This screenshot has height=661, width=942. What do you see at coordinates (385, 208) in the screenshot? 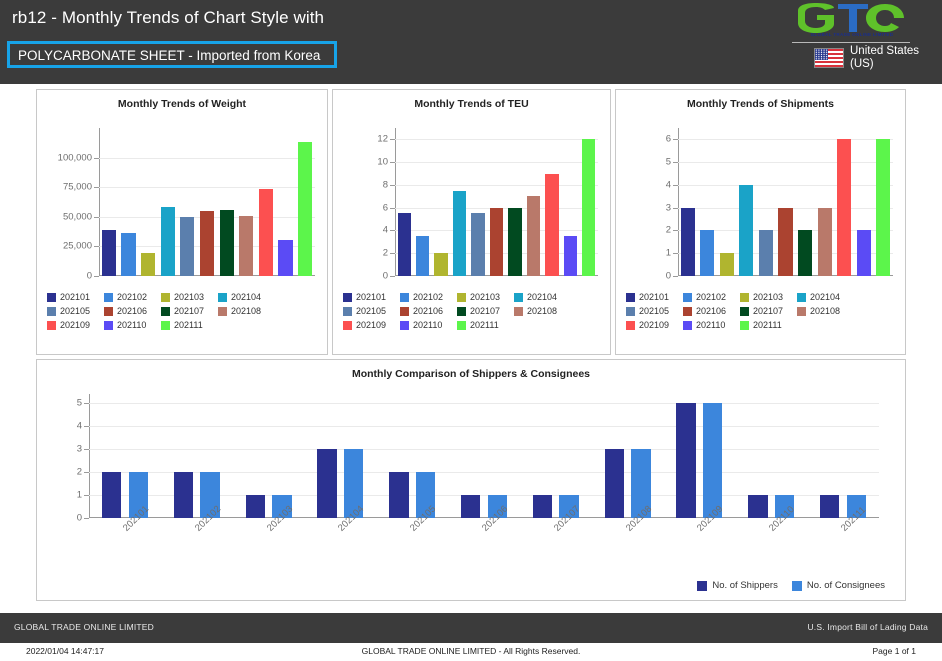
I see `y-tick-label: 6` at bounding box center [385, 208].